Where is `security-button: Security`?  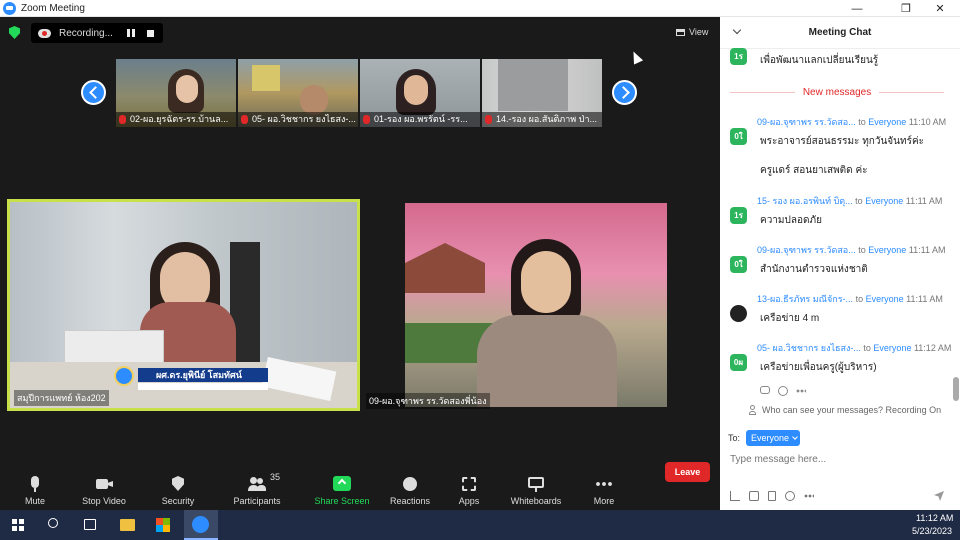 security-button: Security is located at coordinates (178, 489).